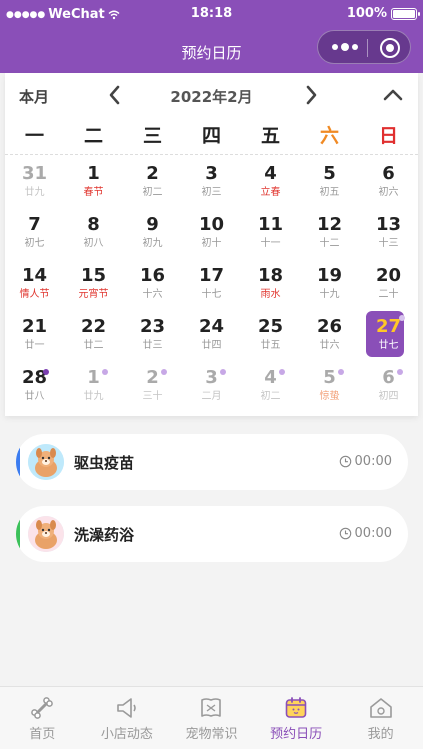 This screenshot has height=749, width=423. What do you see at coordinates (34, 284) in the screenshot?
I see `calendar-day: 14 情人节` at bounding box center [34, 284].